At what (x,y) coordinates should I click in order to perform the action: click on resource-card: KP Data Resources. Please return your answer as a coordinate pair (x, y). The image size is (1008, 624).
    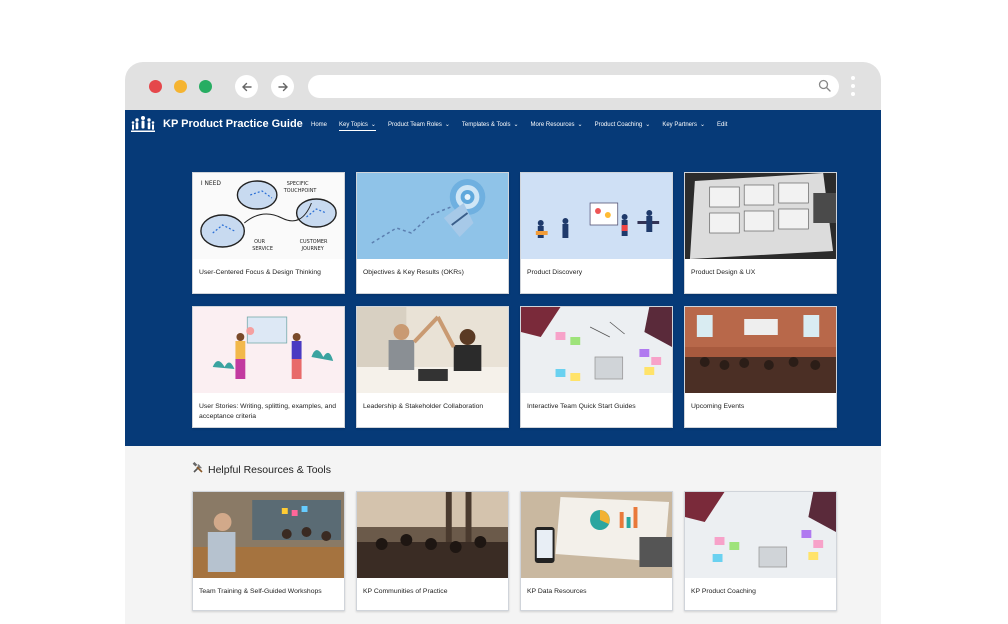
    Looking at the image, I should click on (596, 551).